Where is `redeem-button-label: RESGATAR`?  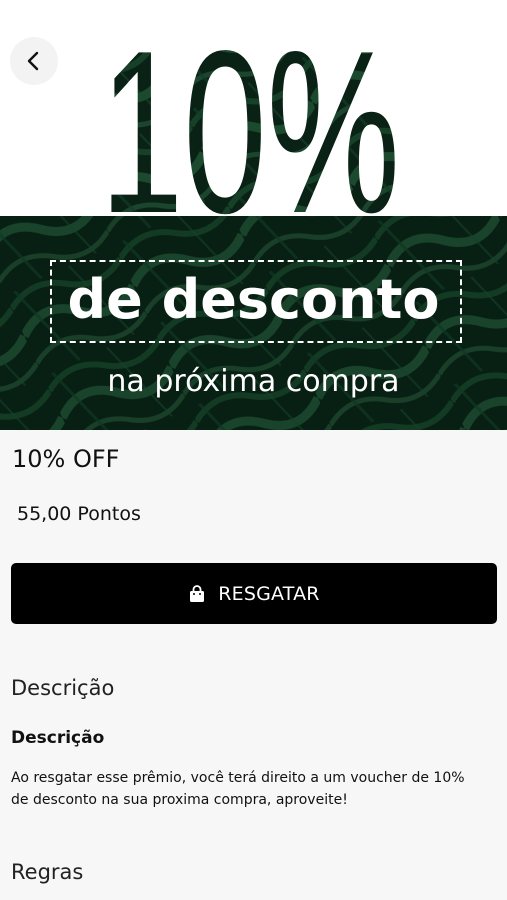 redeem-button-label: RESGATAR is located at coordinates (269, 593).